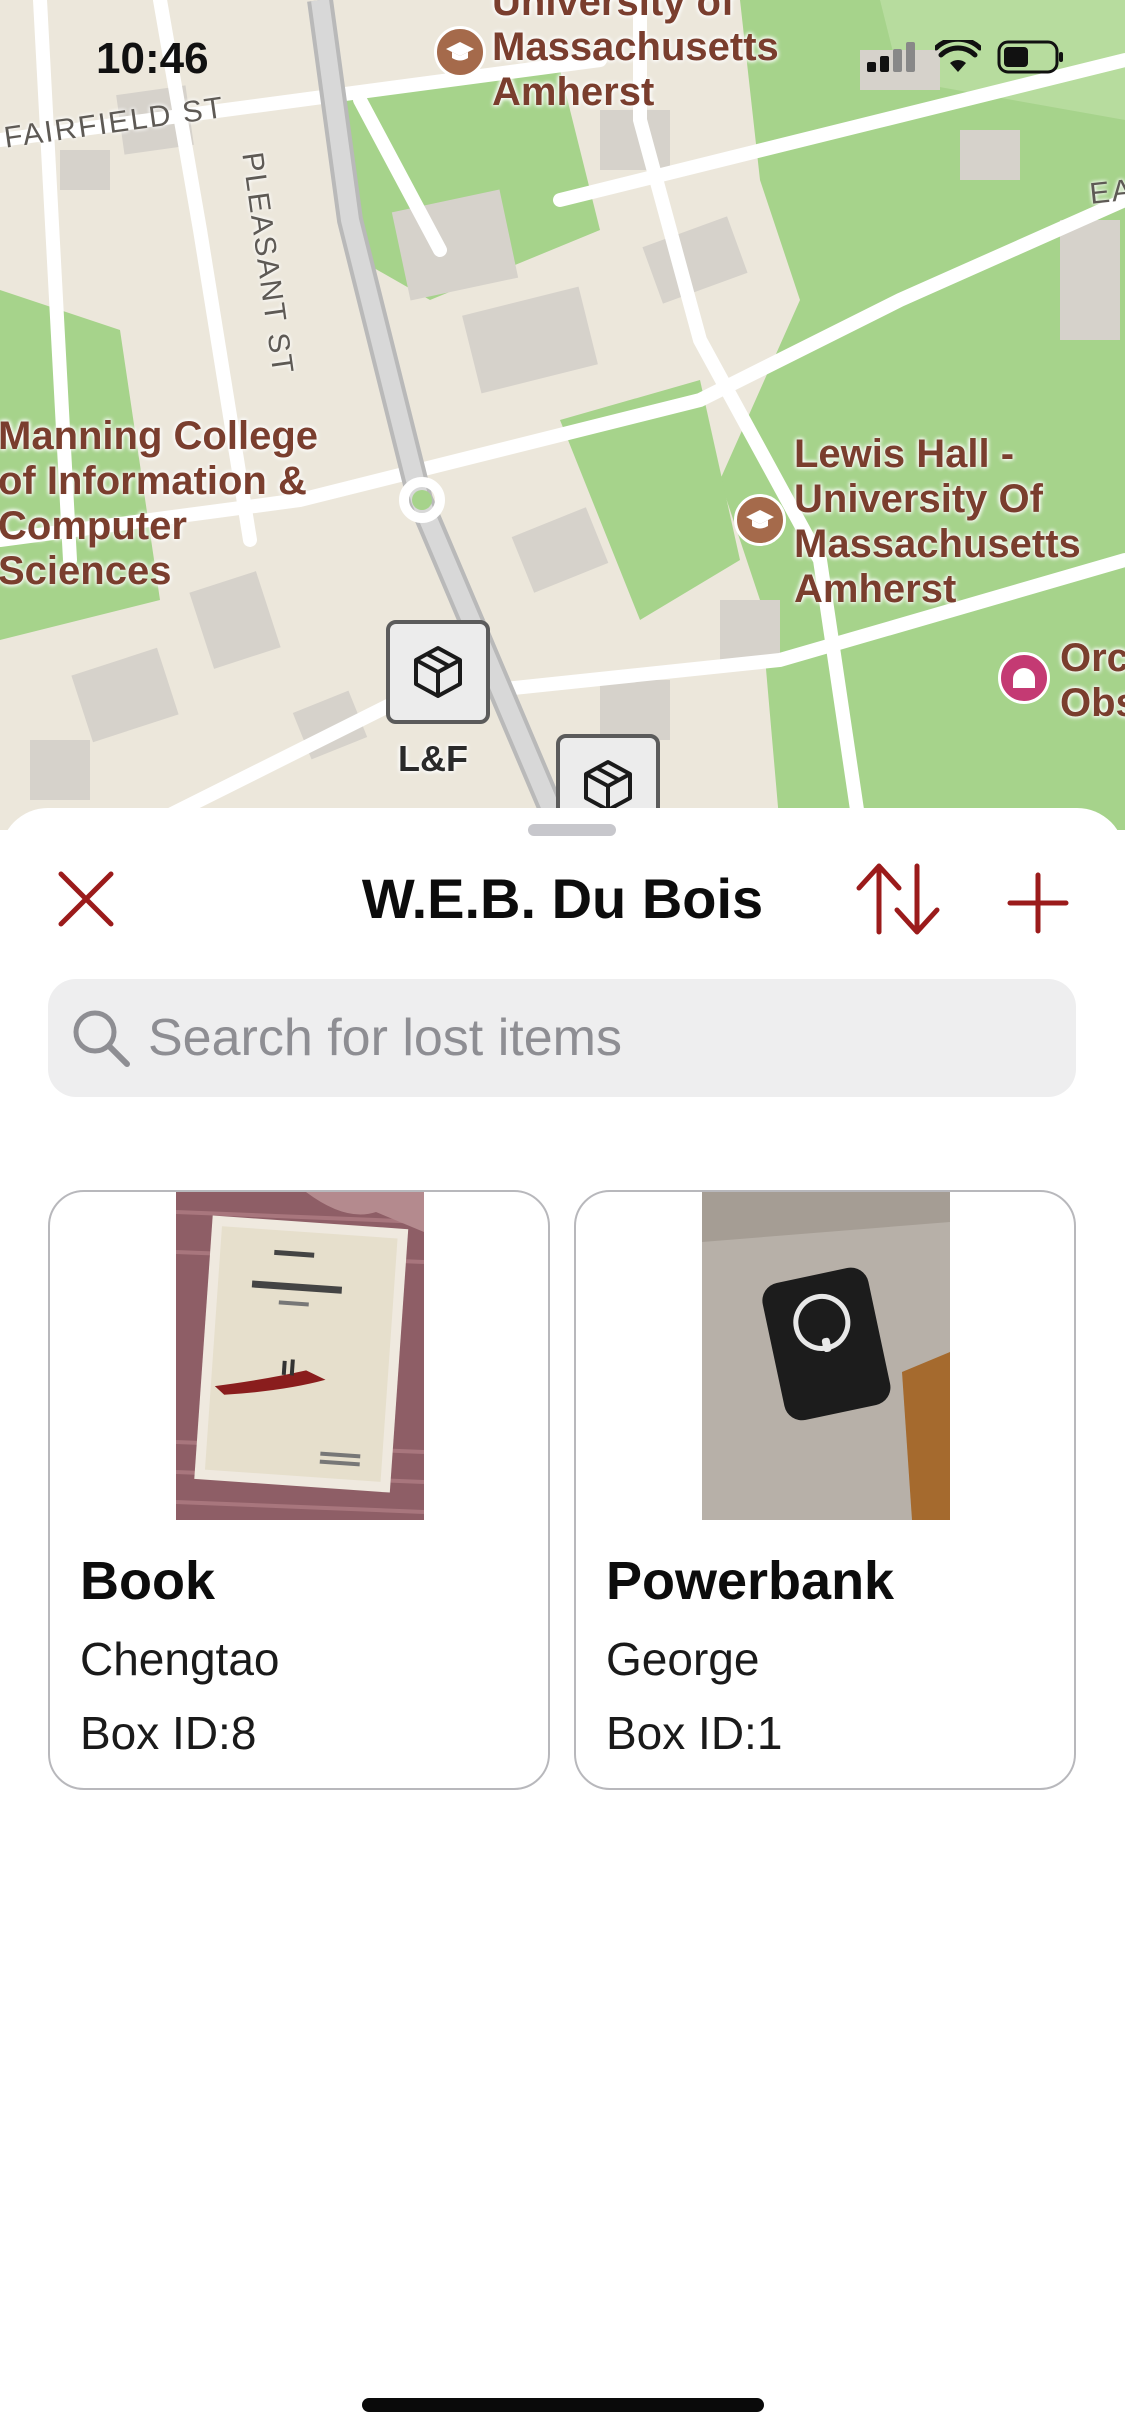 The image size is (1125, 2436). I want to click on item-card-powerbank: Powerbank George Box ID:1, so click(825, 1490).